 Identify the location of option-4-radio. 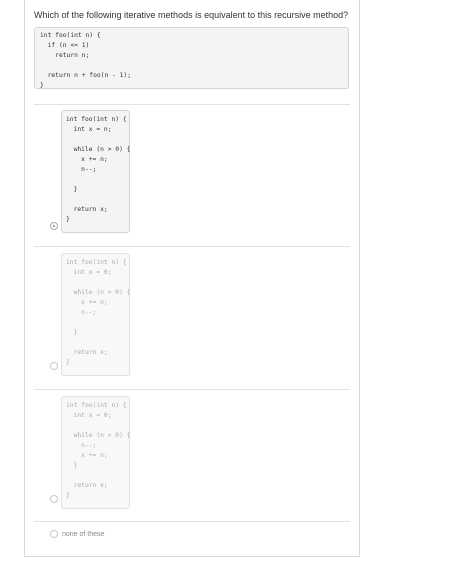
(54, 534).